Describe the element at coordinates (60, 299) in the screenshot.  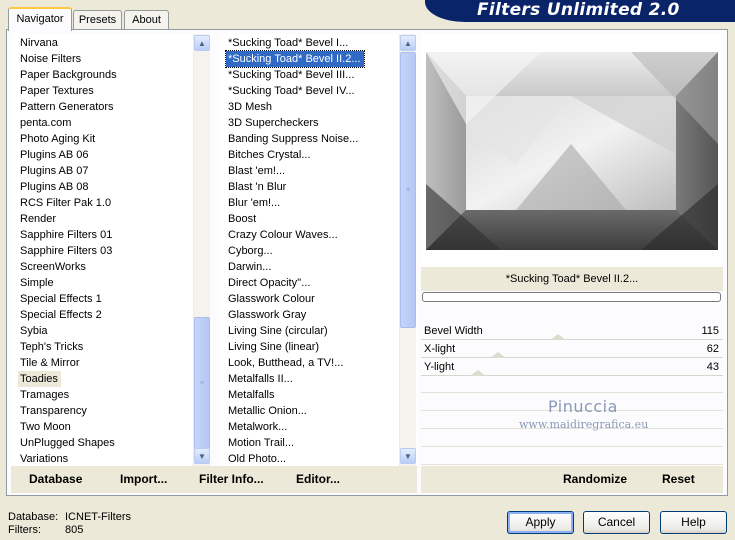
I see `list-item: Special Effects 1` at that location.